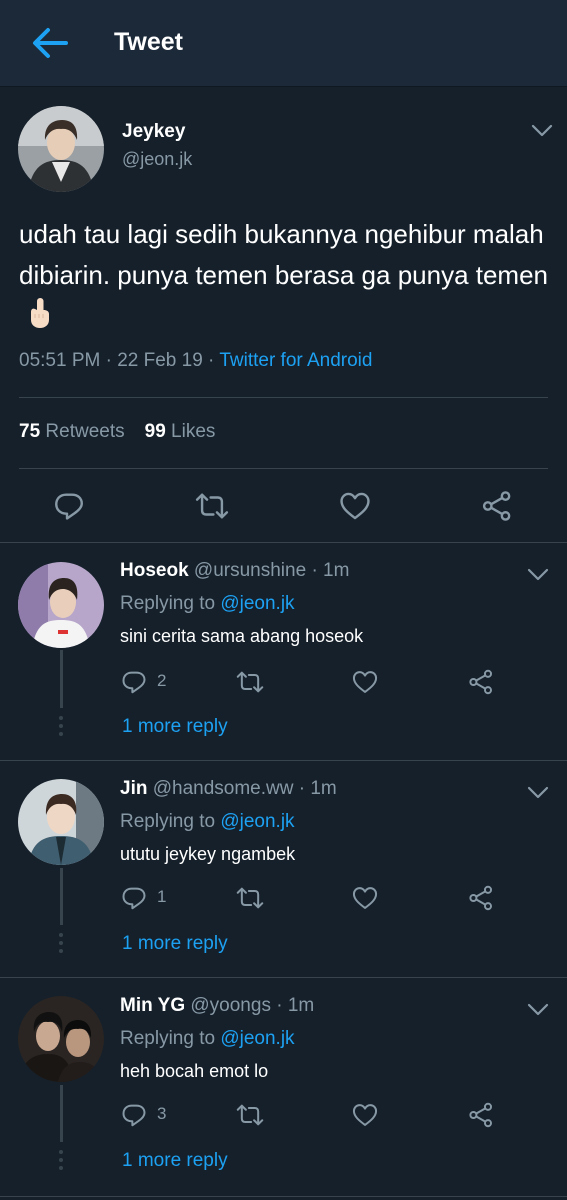 The image size is (567, 1200). I want to click on middle-finger-emoji, so click(40, 319).